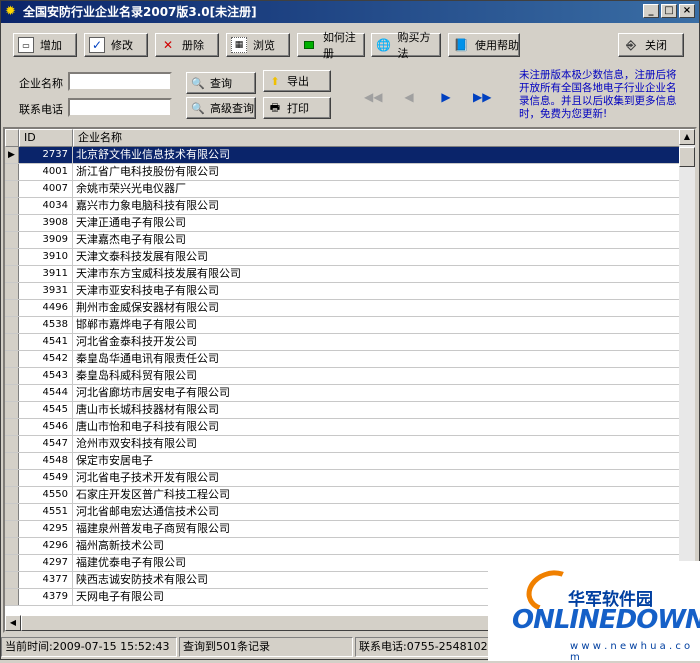 This screenshot has height=663, width=700. Describe the element at coordinates (46, 325) in the screenshot. I see `cell-id: 4538` at that location.